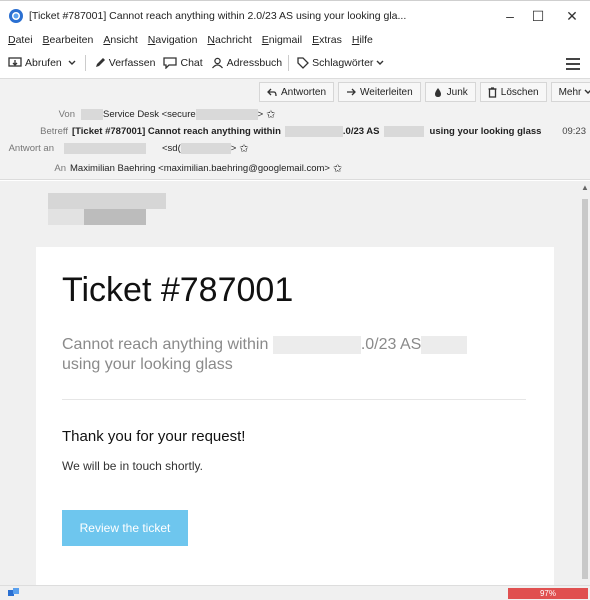 This screenshot has width=590, height=600. I want to click on replyto-value: <sd(, so click(171, 148).